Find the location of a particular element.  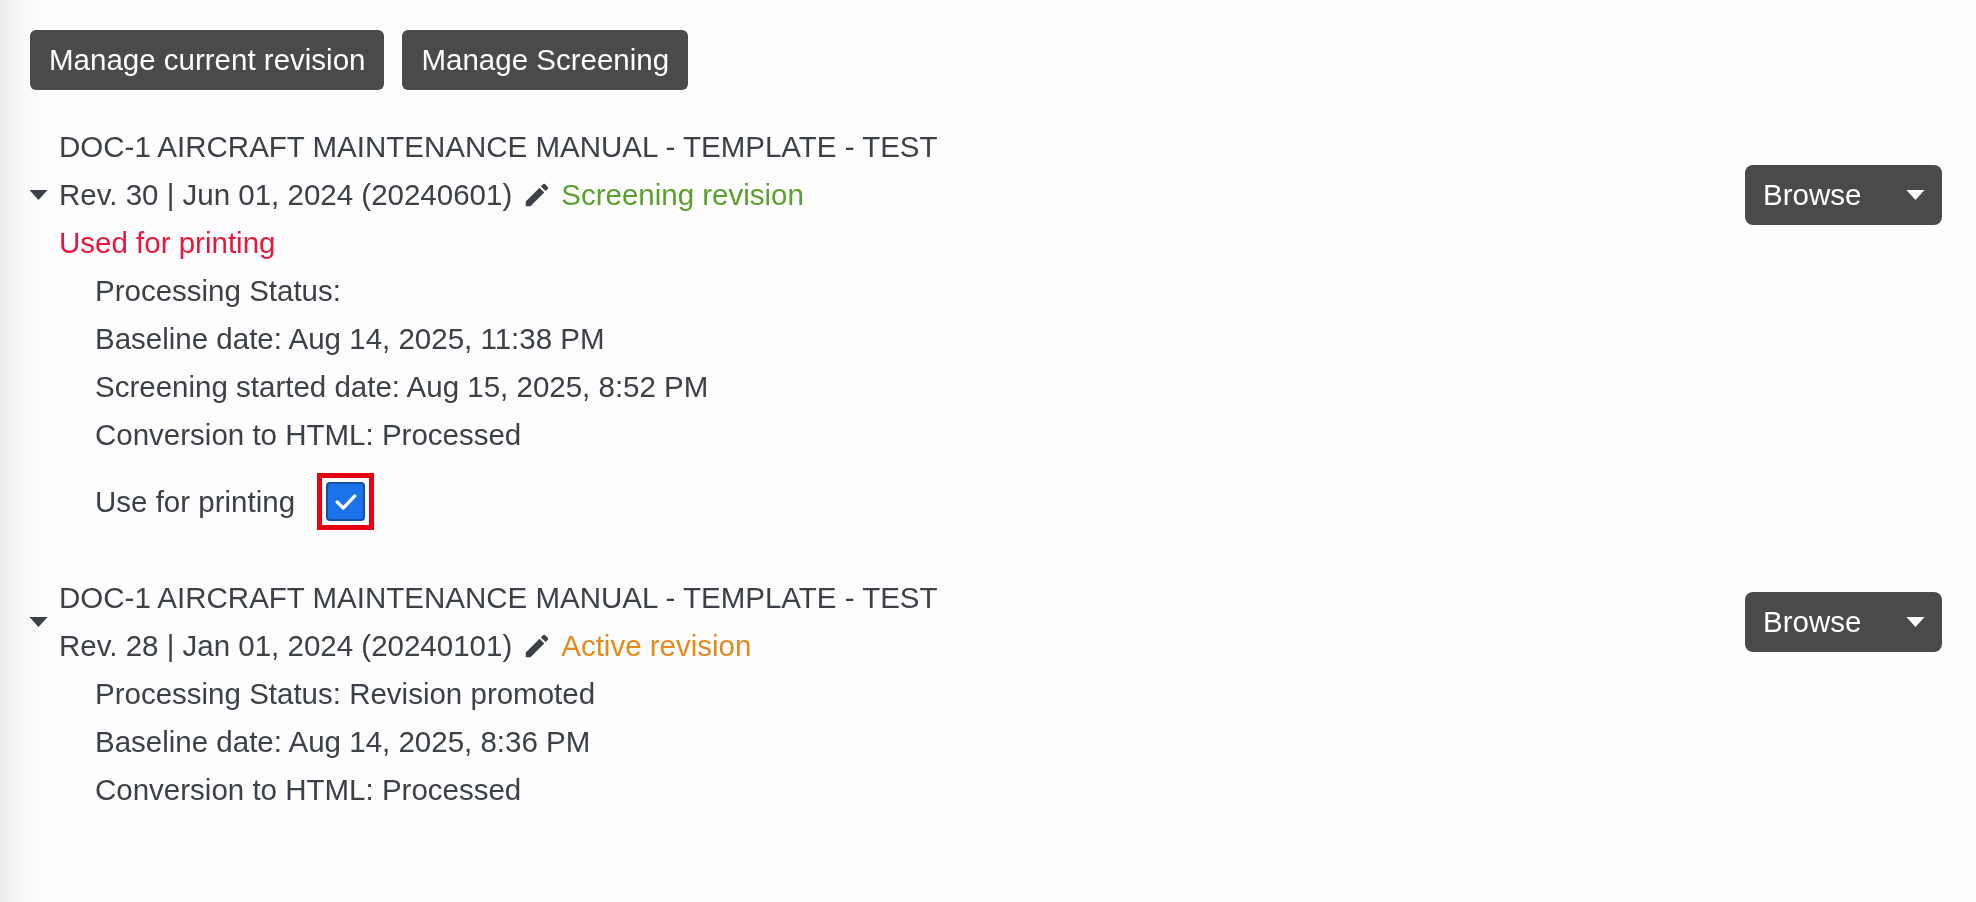

toolbar-button: Manage Screening is located at coordinates (545, 60).